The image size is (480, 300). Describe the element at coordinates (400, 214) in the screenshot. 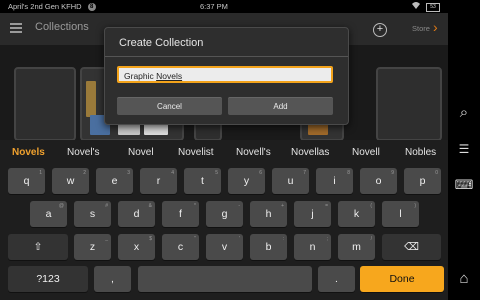

I see `key-l: ) l` at that location.